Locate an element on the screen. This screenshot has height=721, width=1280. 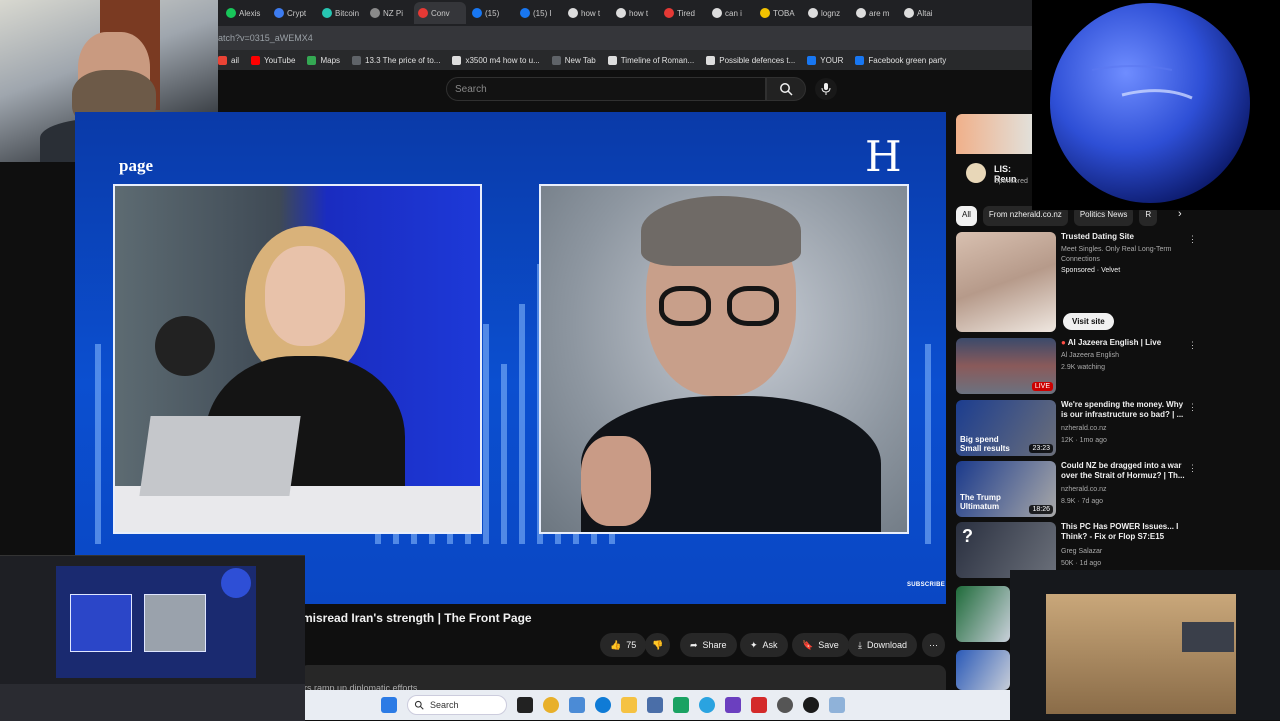
bookmark-item: Maps is located at coordinates (324, 60).